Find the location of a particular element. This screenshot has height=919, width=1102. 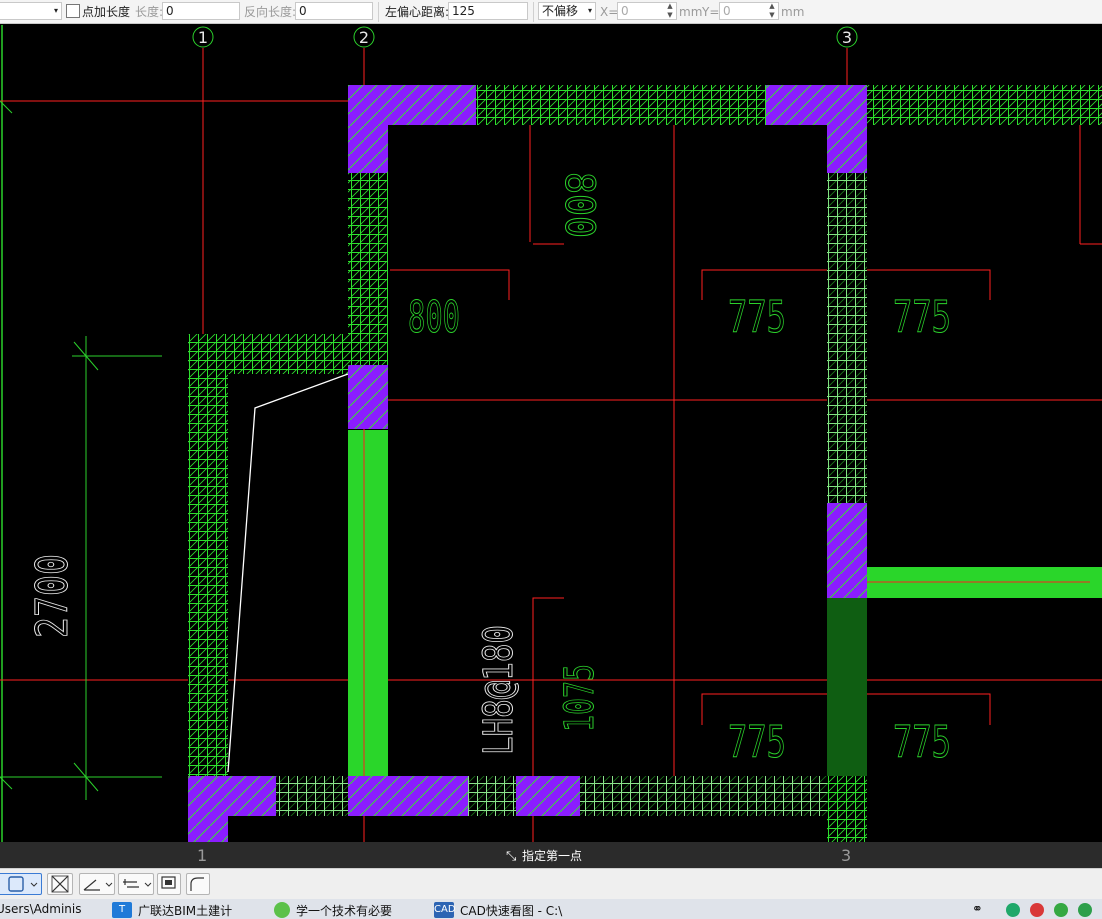

y-unit: mm is located at coordinates (793, 12).